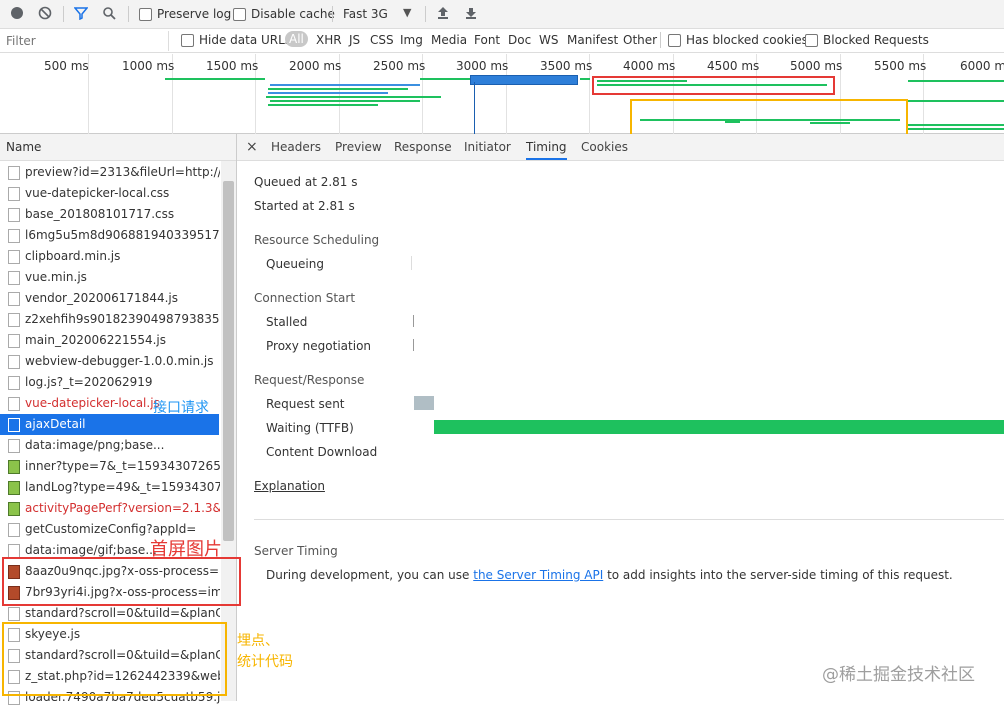 The width and height of the screenshot is (1004, 708). I want to click on type-filter-media: Media, so click(449, 40).